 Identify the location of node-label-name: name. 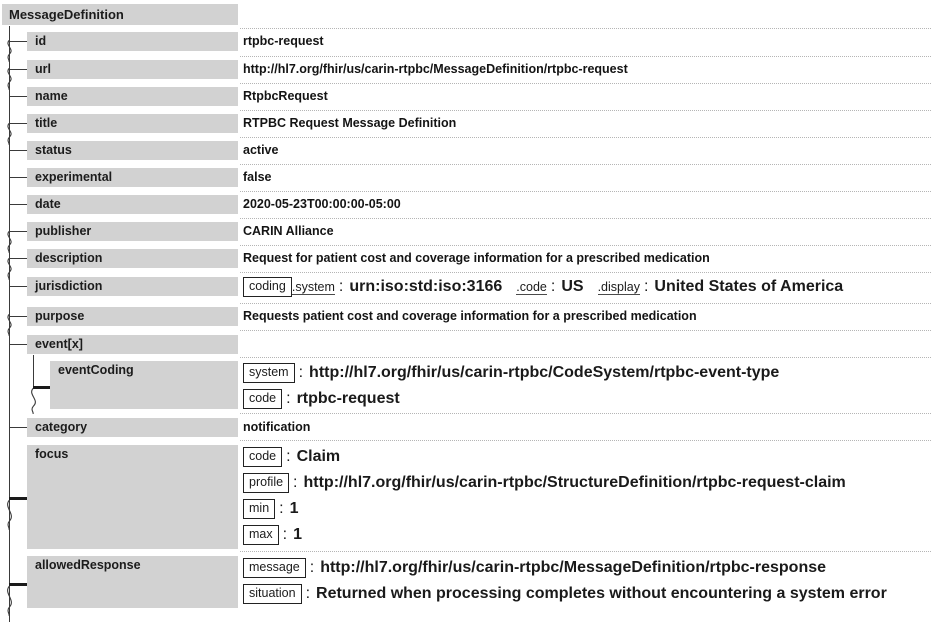
(132, 96).